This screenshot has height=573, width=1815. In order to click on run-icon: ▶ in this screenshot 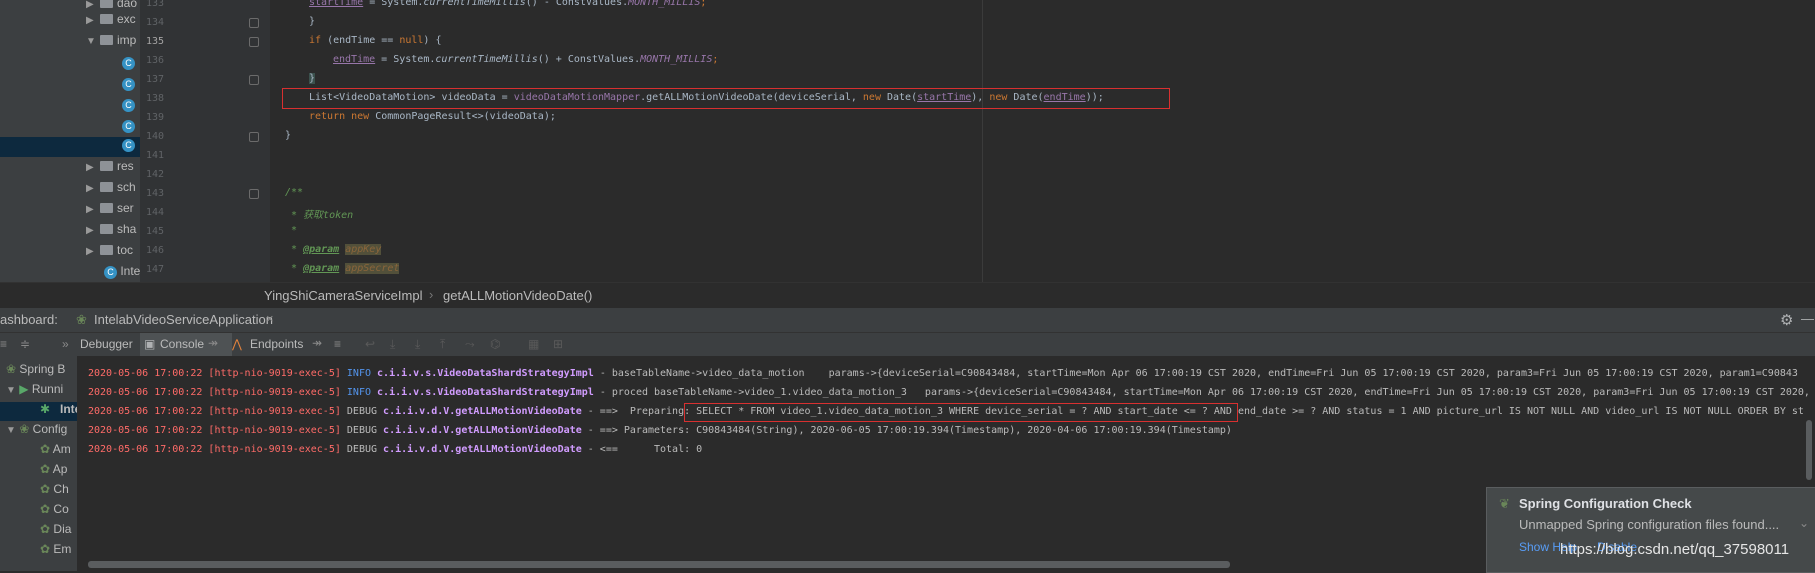, I will do `click(24, 389)`.